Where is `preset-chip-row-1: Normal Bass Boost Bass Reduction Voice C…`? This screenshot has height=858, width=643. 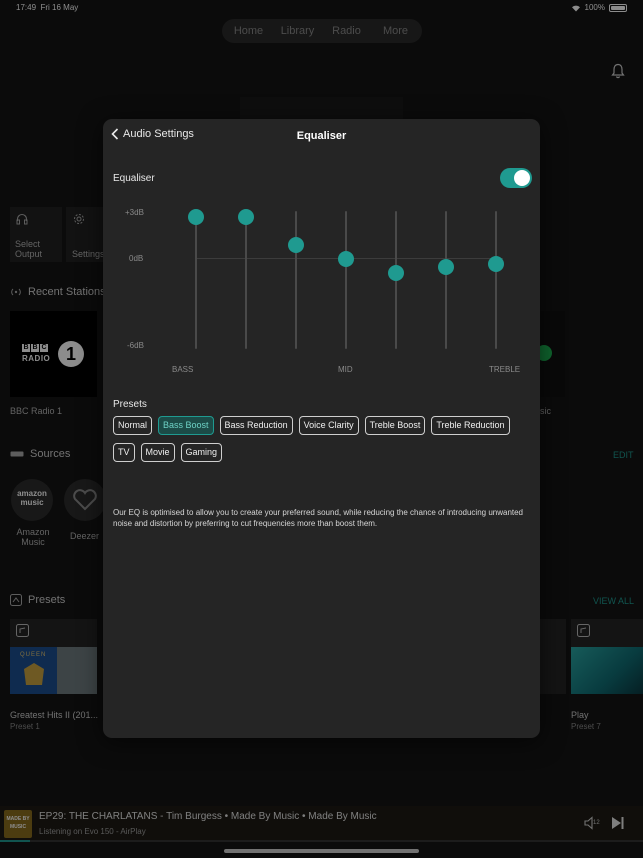
preset-chip-row-1: Normal Bass Boost Bass Reduction Voice C… is located at coordinates (311, 425).